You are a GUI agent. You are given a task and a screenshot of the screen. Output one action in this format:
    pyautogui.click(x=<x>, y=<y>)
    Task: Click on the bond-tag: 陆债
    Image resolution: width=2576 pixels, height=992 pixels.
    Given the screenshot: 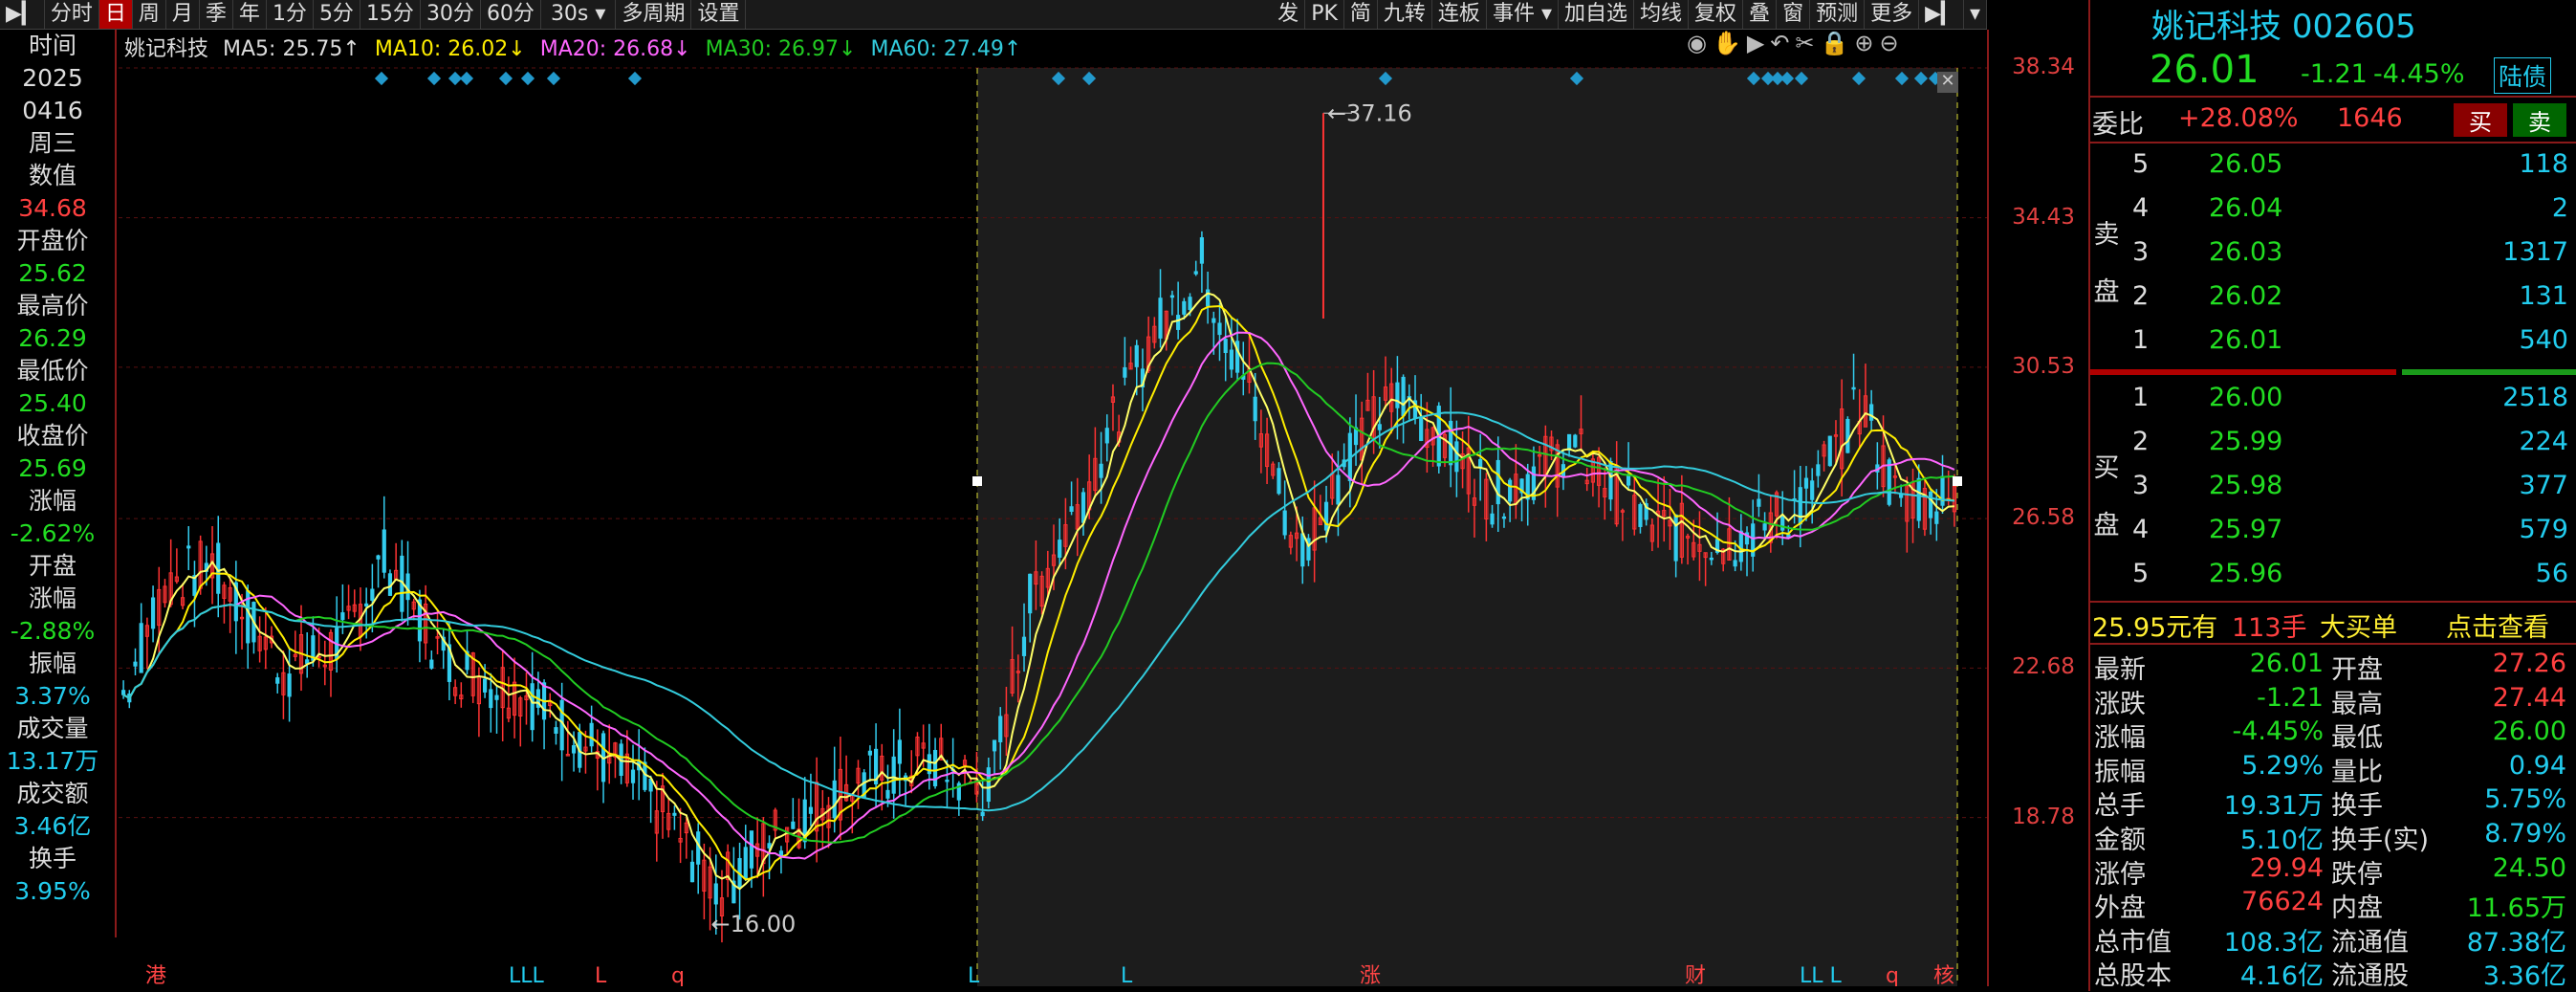 What is the action you would take?
    pyautogui.click(x=2523, y=75)
    